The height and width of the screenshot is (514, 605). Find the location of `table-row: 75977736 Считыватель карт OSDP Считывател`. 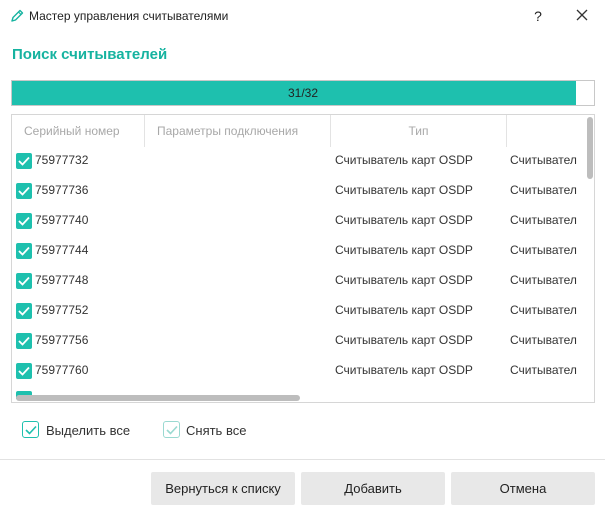

table-row: 75977736 Считыватель карт OSDP Считывател is located at coordinates (298, 191).